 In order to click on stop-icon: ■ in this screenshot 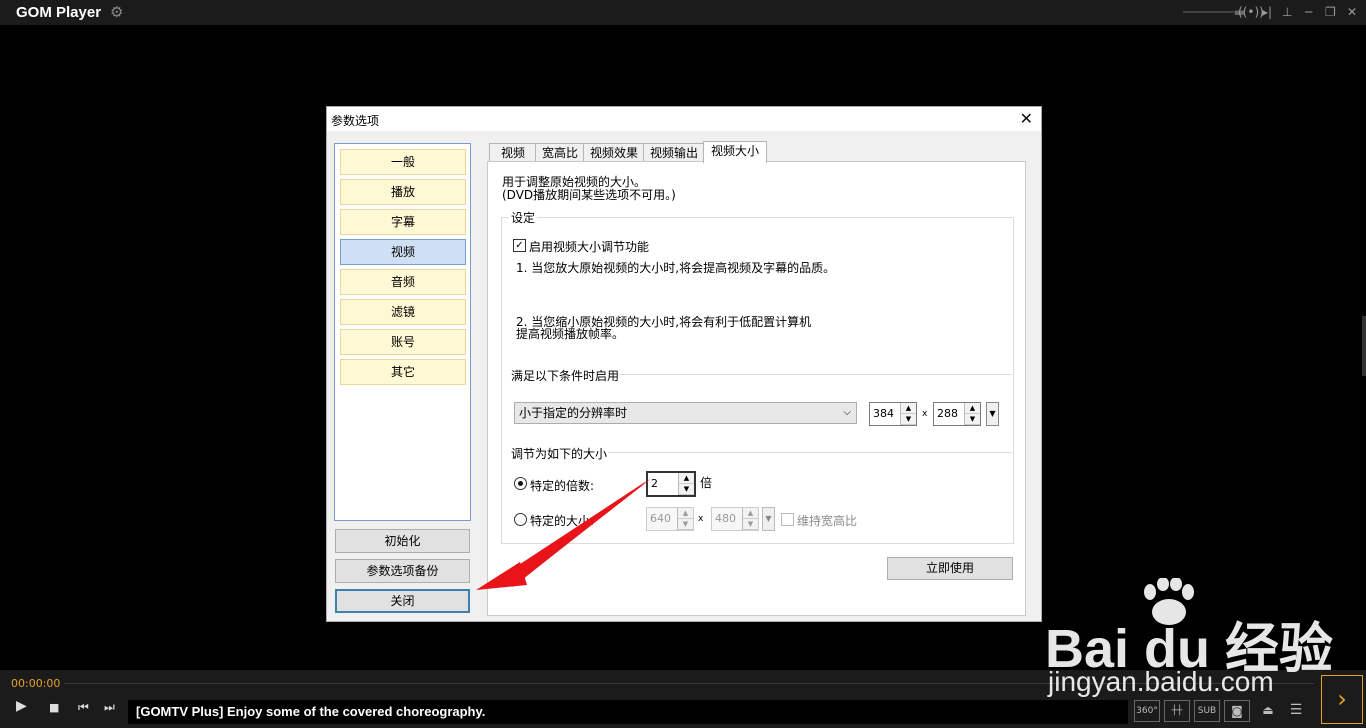, I will do `click(54, 707)`.